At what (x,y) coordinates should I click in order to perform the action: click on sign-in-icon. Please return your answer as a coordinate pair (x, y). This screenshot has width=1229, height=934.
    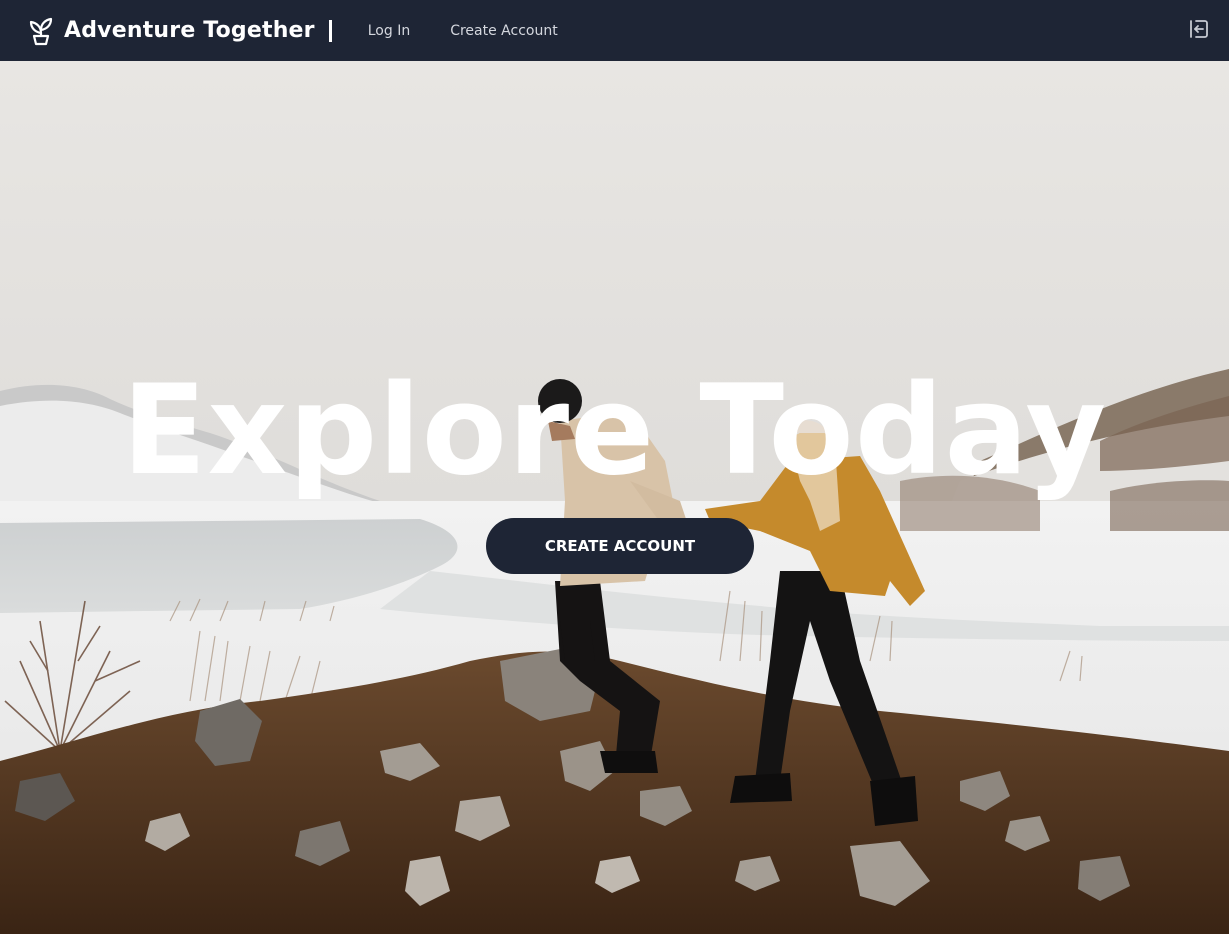
    Looking at the image, I should click on (1199, 29).